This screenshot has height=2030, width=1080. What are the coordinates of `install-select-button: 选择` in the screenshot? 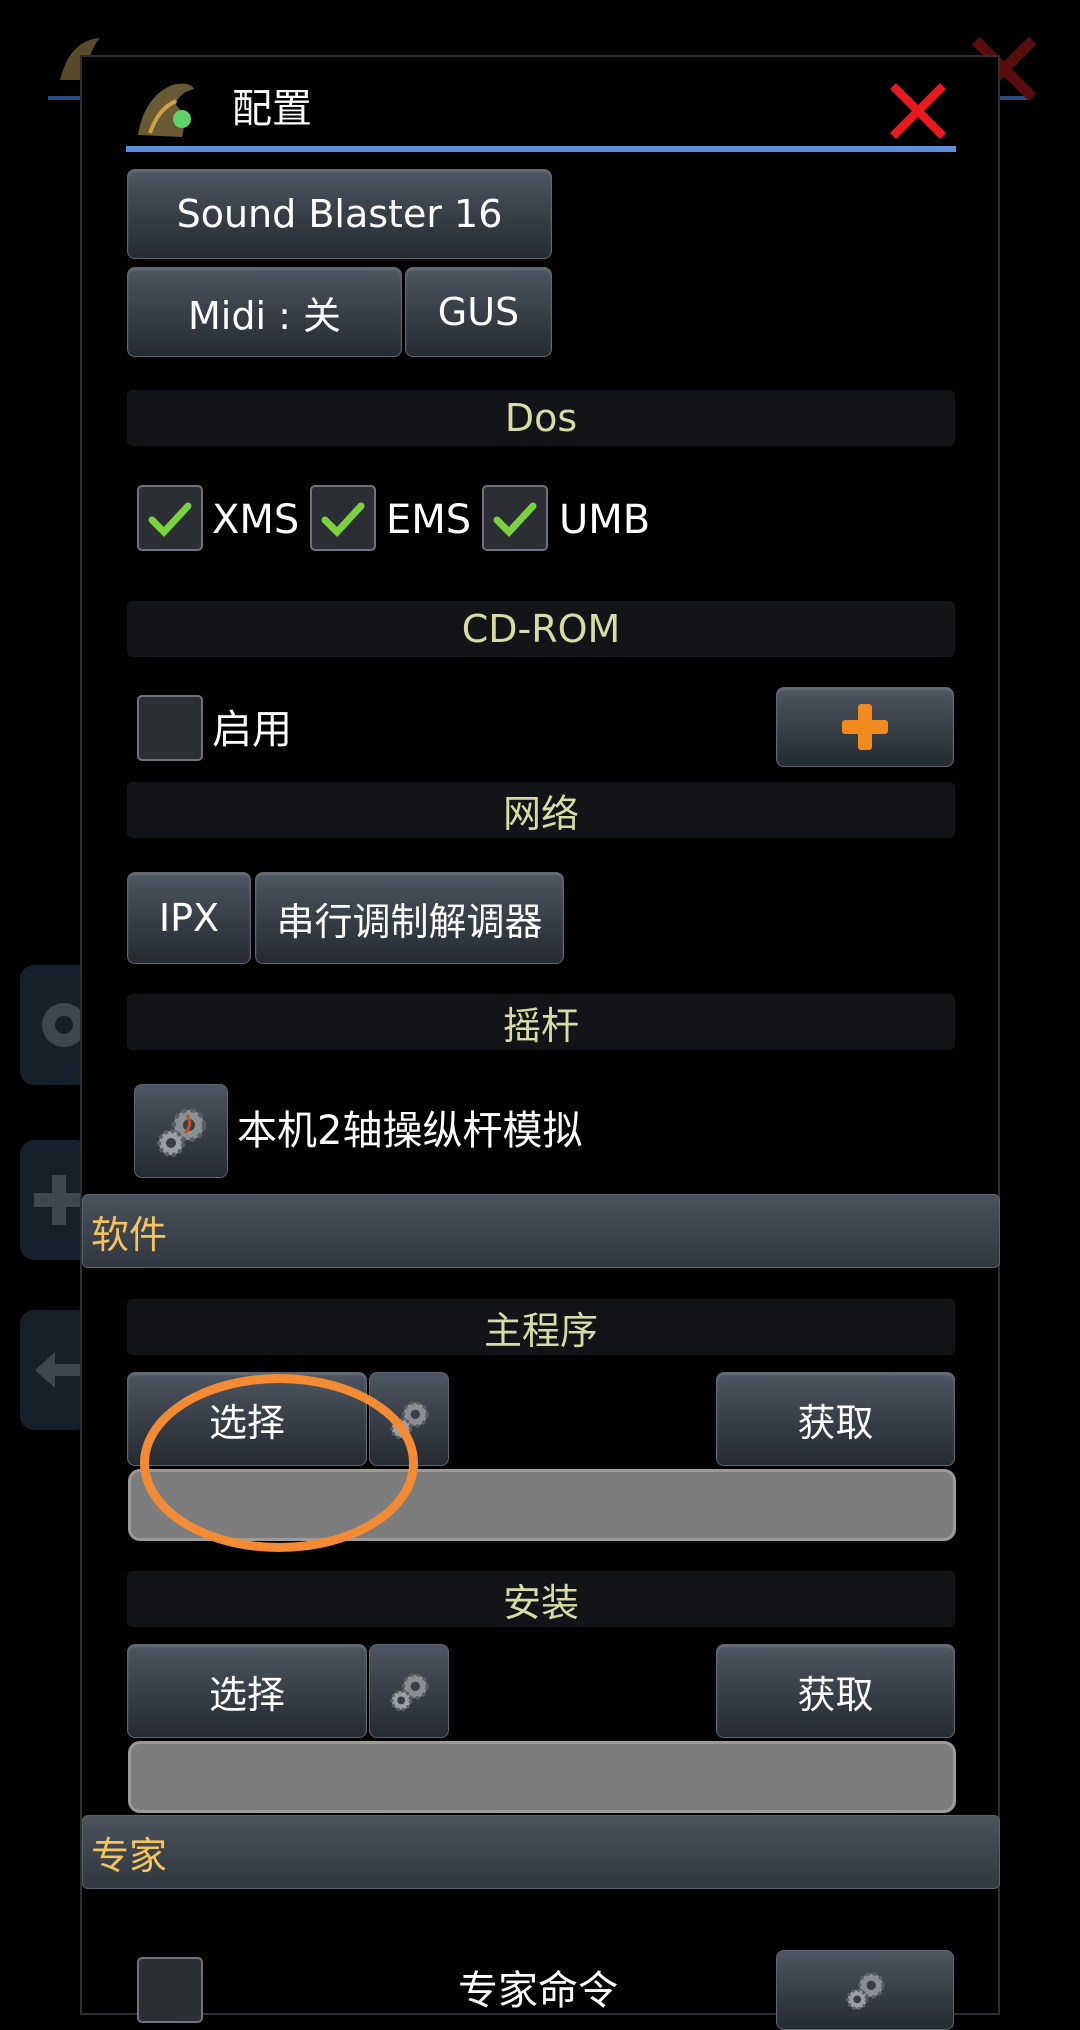 It's located at (247, 1691).